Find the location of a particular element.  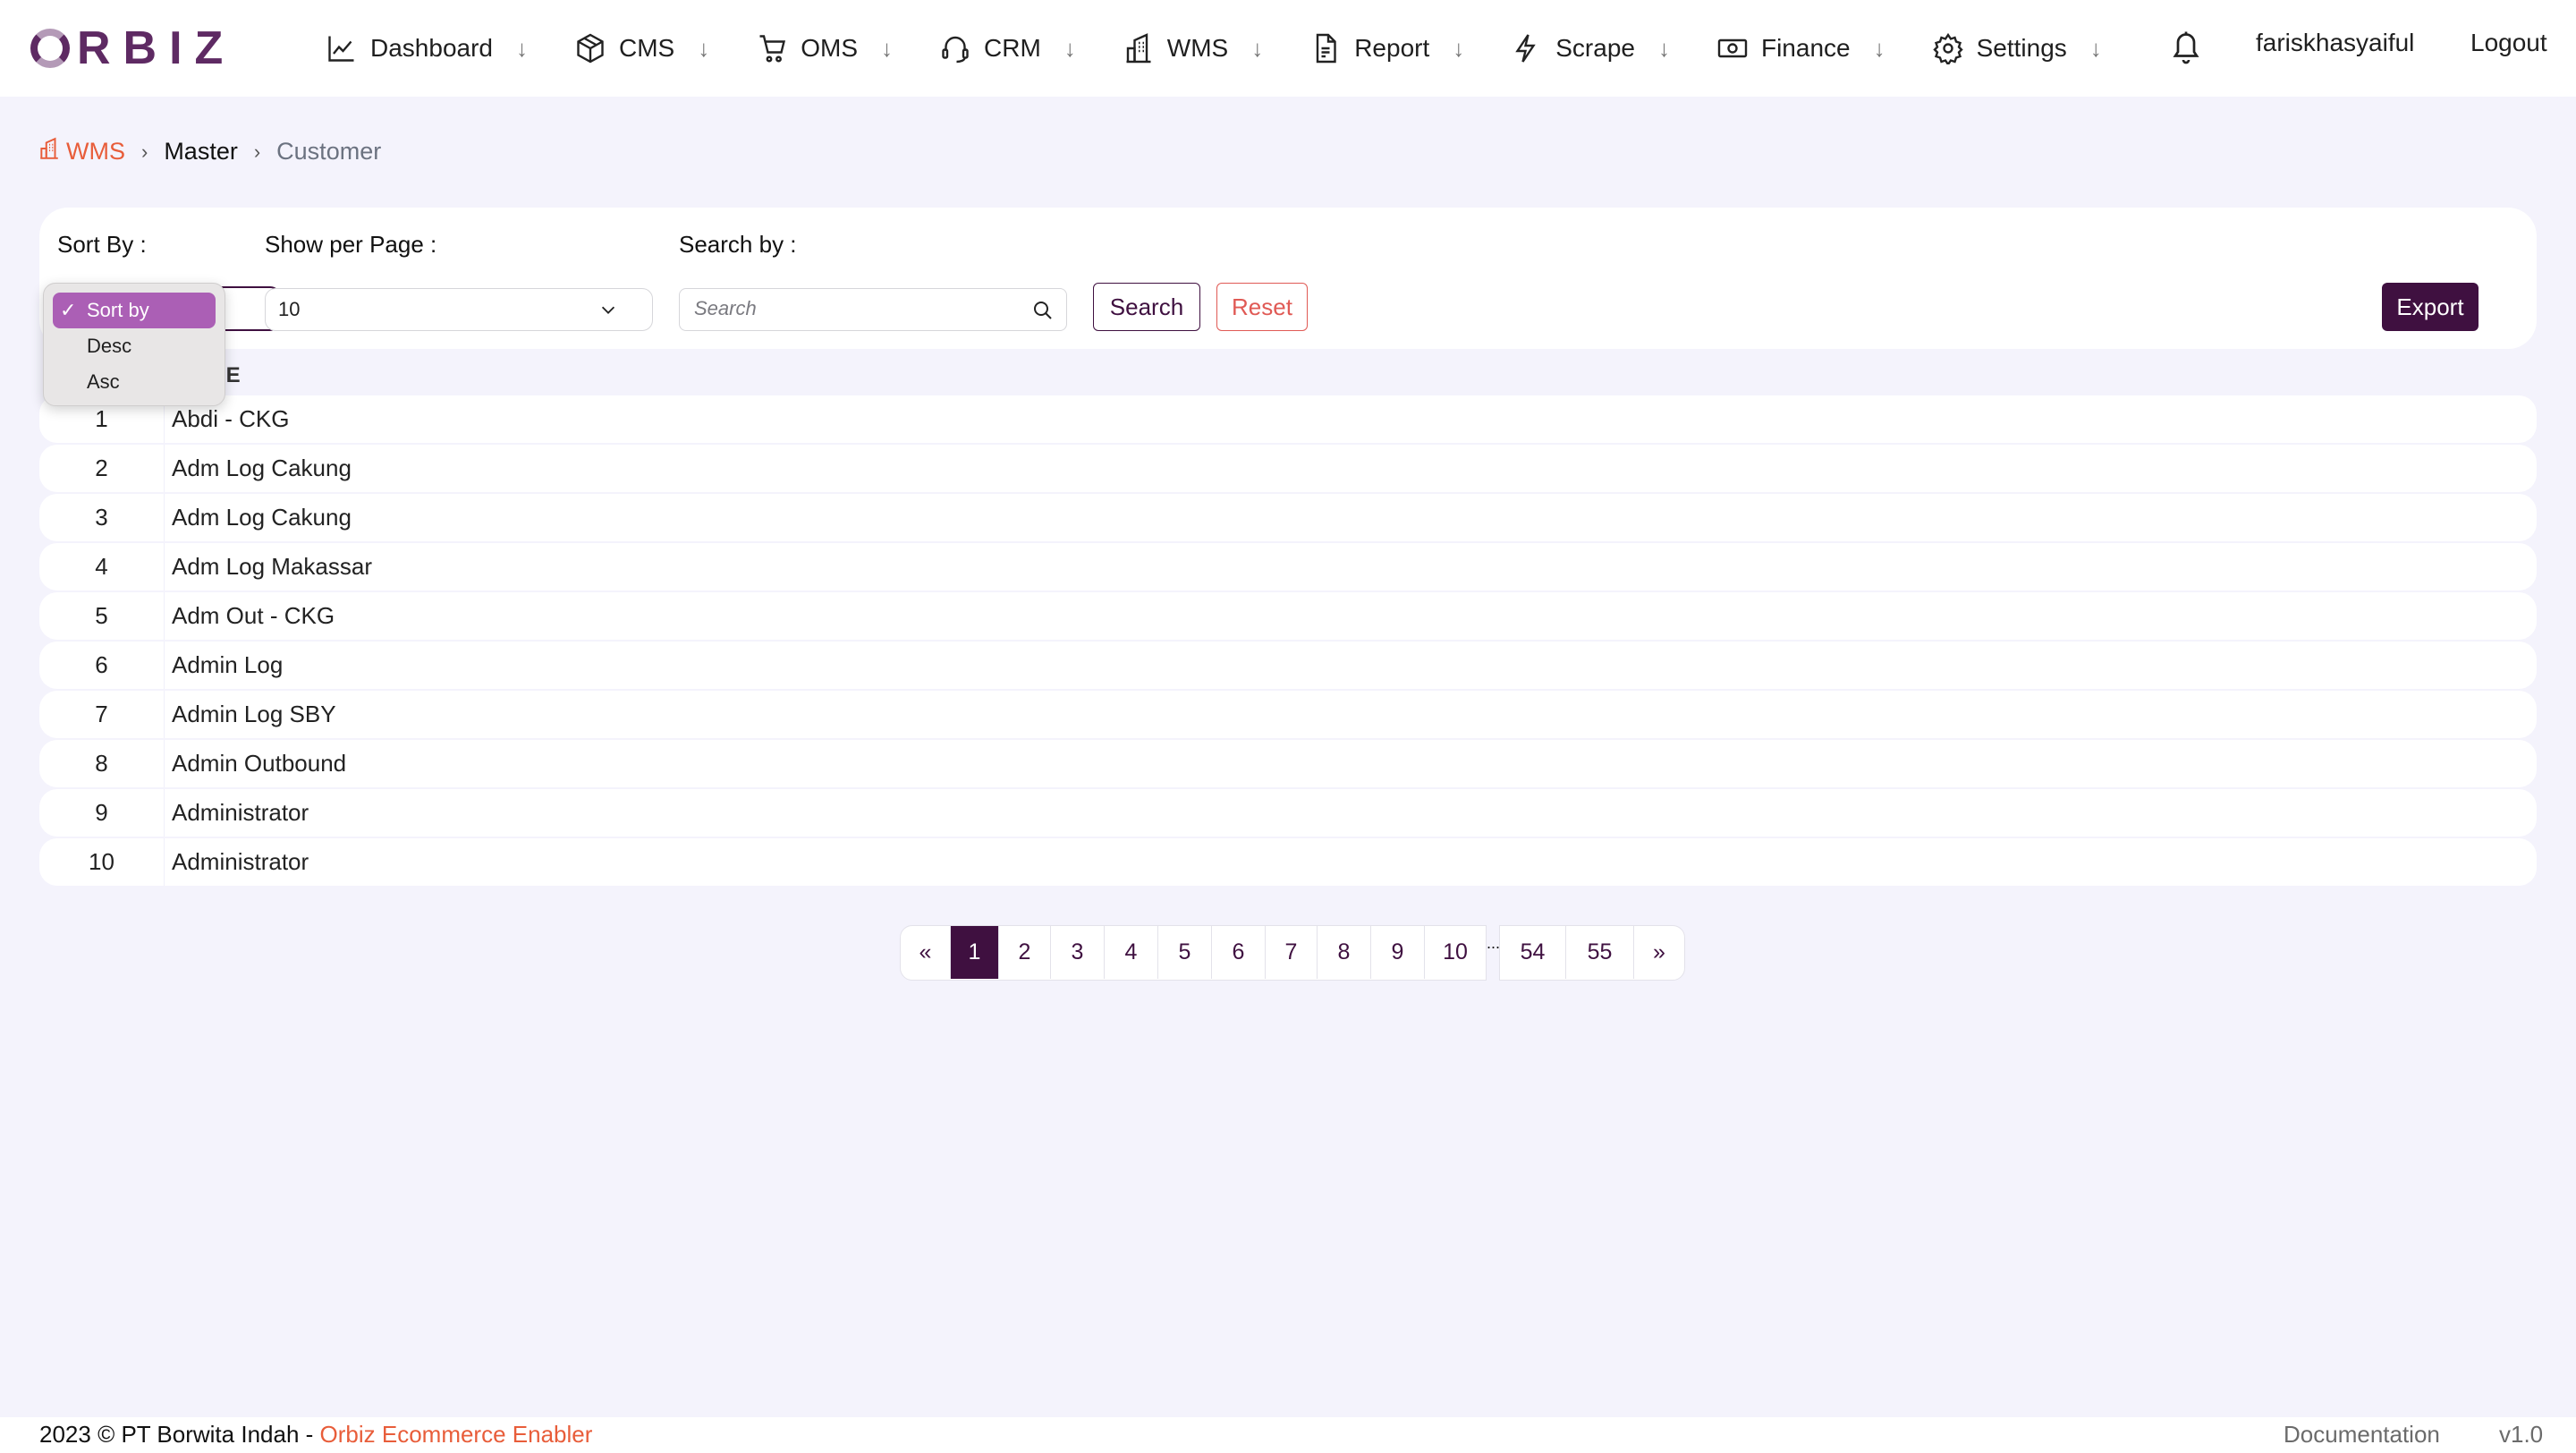

reset-button: Reset is located at coordinates (1262, 307).